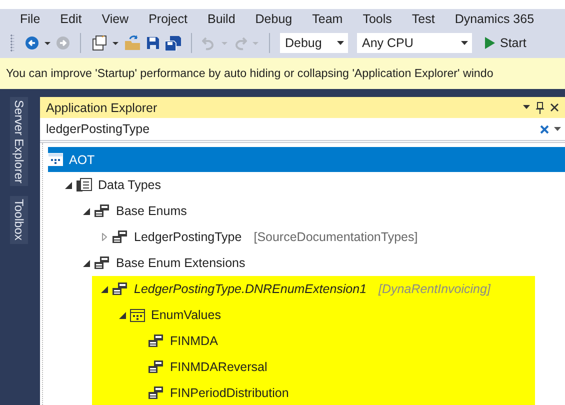 This screenshot has width=565, height=405. Describe the element at coordinates (71, 19) in the screenshot. I see `menu-item: Edit` at that location.